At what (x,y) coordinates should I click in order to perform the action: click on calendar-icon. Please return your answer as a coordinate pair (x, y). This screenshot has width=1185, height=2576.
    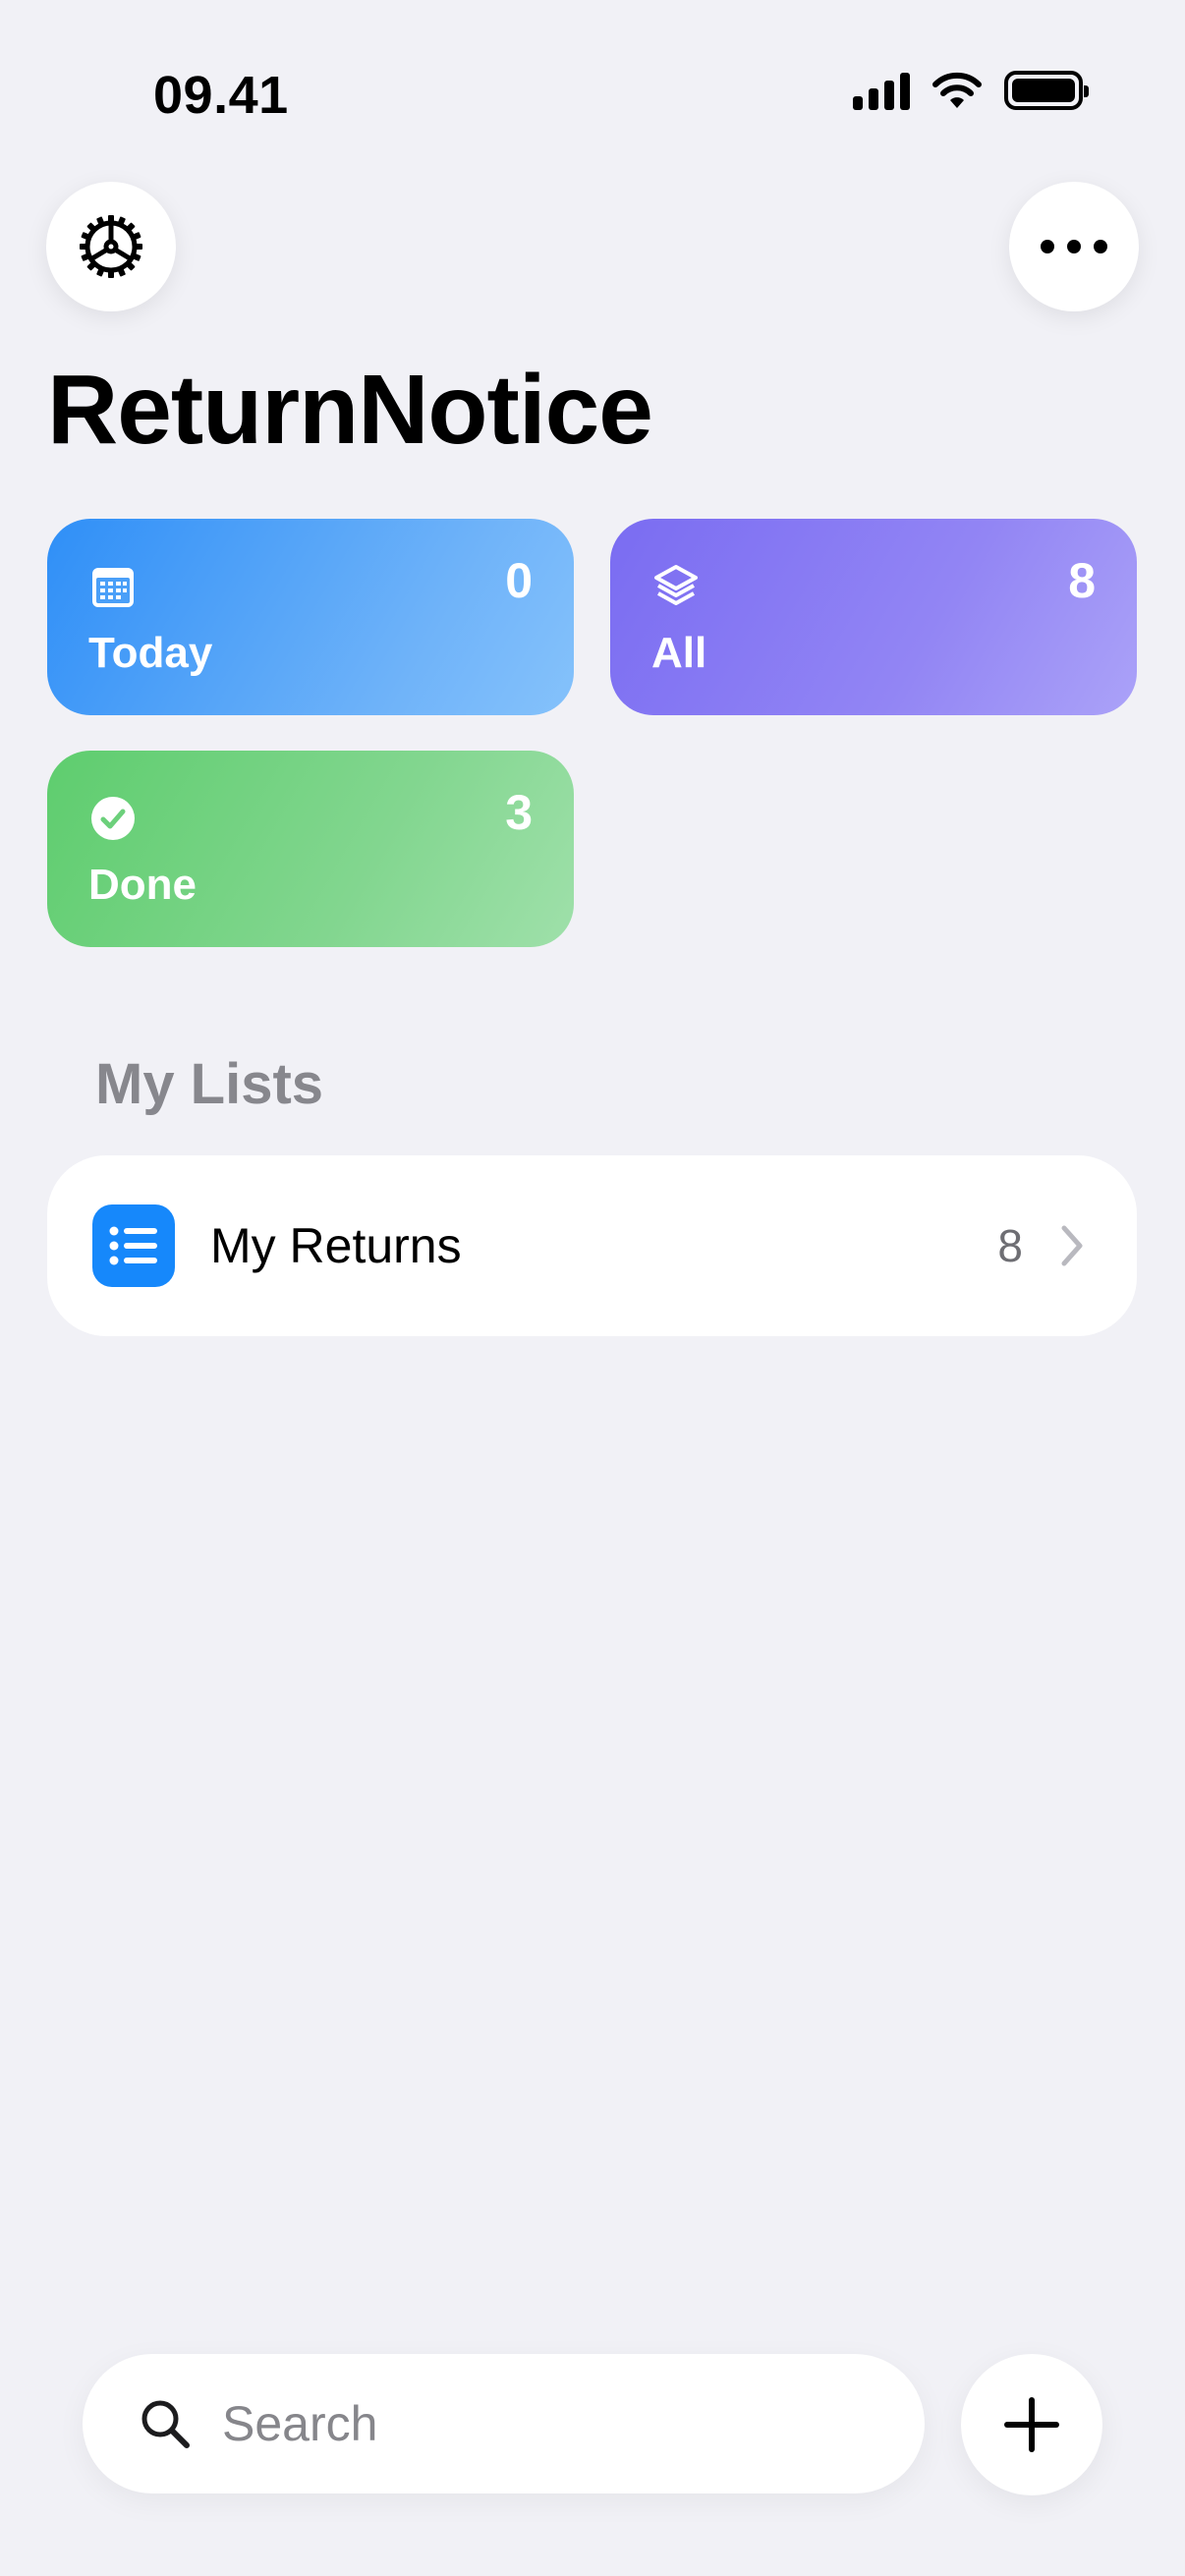
    Looking at the image, I should click on (113, 587).